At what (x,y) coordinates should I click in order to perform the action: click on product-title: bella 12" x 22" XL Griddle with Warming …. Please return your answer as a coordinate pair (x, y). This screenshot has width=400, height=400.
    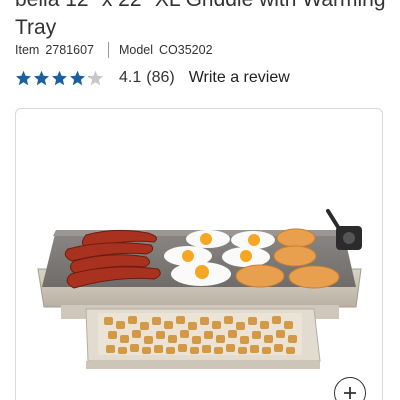
    Looking at the image, I should click on (200, 19).